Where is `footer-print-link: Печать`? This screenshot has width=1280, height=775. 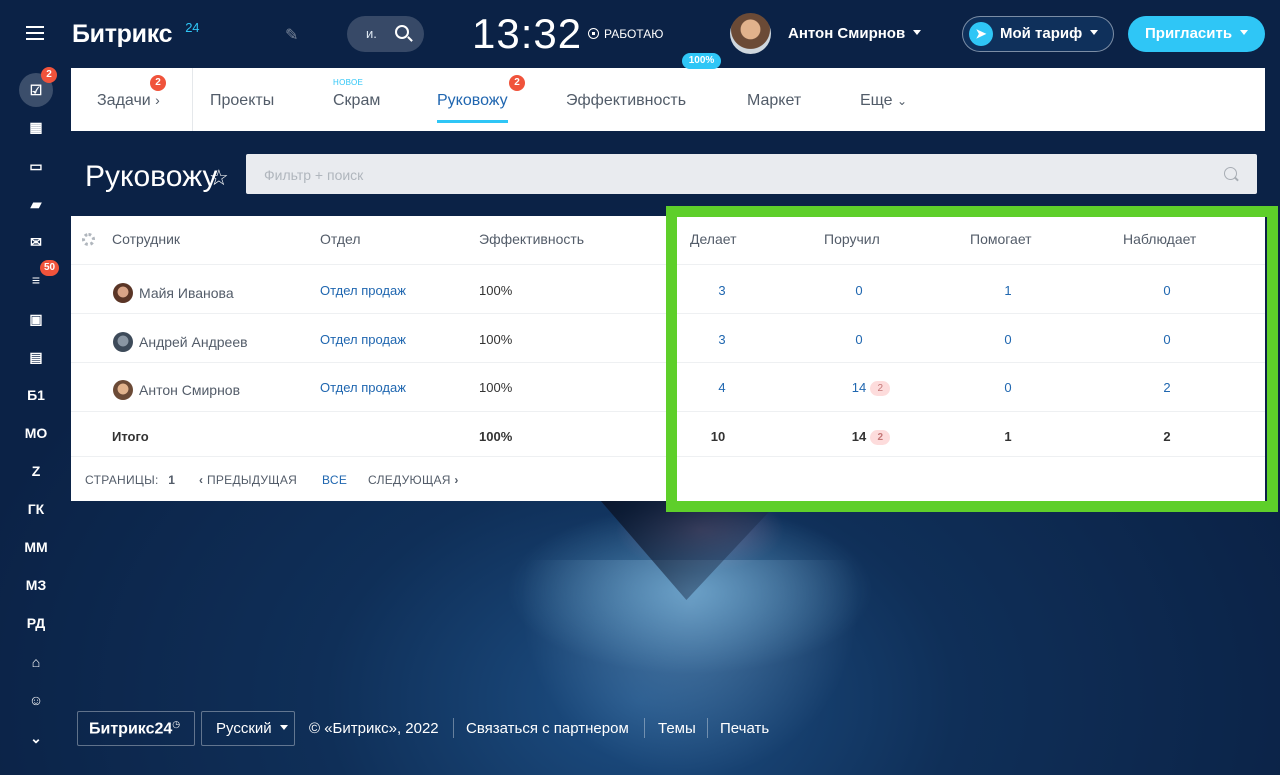
footer-print-link: Печать is located at coordinates (744, 728).